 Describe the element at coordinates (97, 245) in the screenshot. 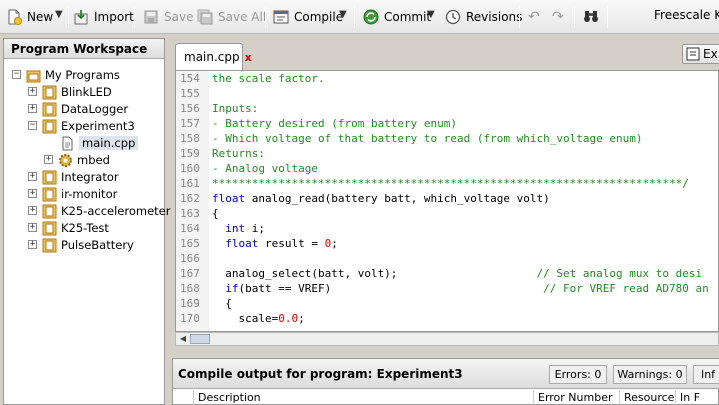

I see `tree-item-label: PulseBattery` at that location.